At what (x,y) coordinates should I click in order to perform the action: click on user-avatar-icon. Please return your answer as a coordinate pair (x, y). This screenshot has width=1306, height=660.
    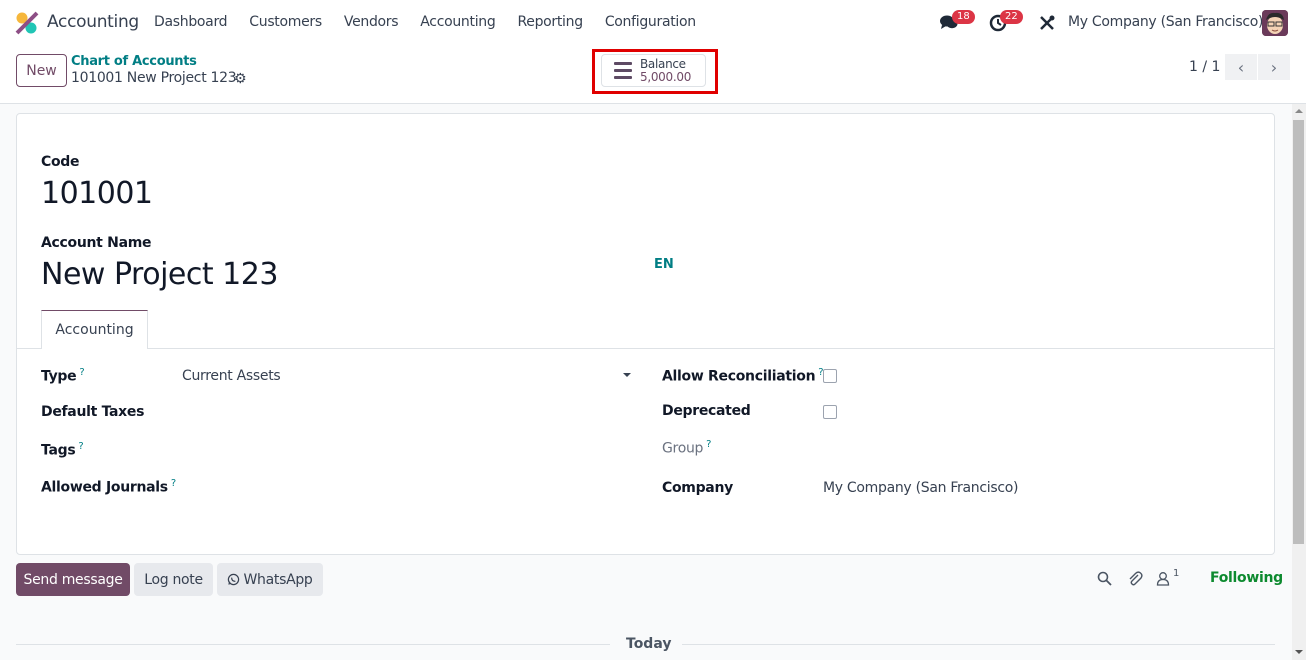
    Looking at the image, I should click on (1275, 23).